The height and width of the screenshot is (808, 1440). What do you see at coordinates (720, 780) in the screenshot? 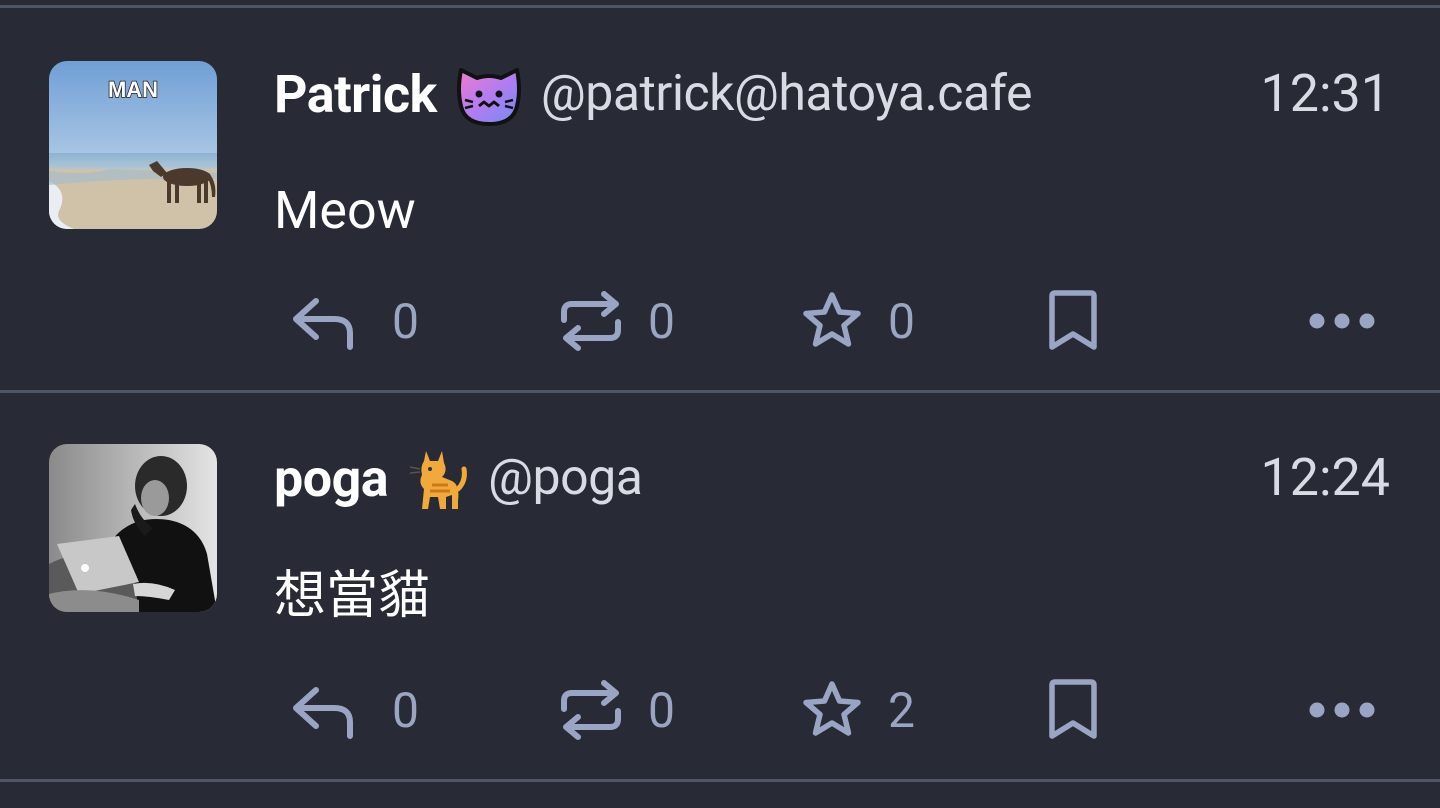
I see `divider` at bounding box center [720, 780].